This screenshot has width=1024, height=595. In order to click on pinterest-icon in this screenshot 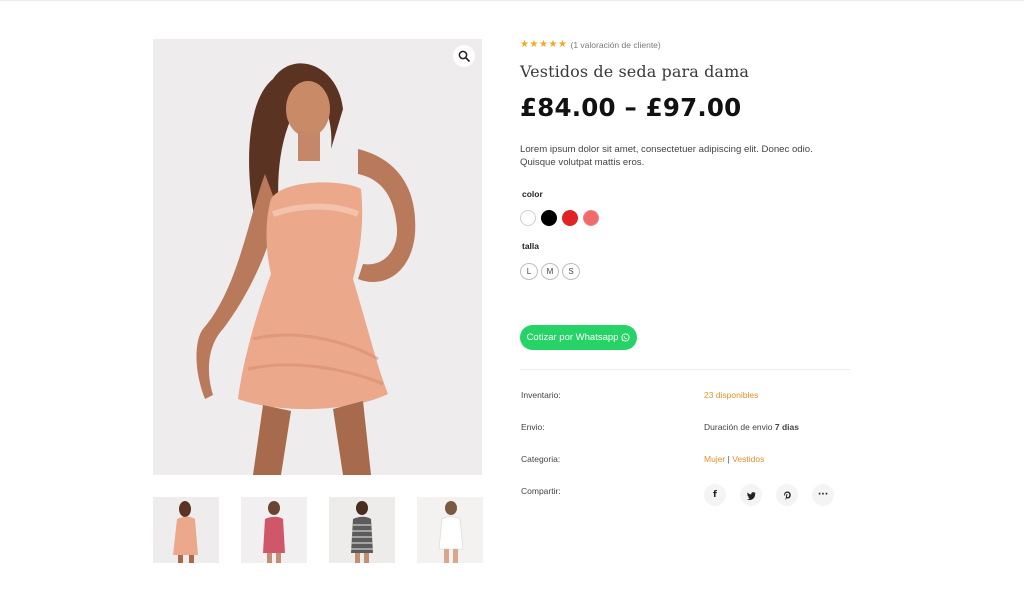, I will do `click(787, 495)`.